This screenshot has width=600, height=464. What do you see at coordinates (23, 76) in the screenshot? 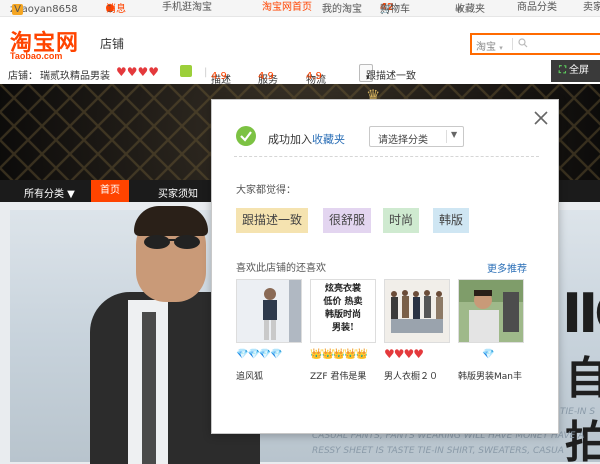
I see `shop-prefix: 店铺：` at bounding box center [23, 76].